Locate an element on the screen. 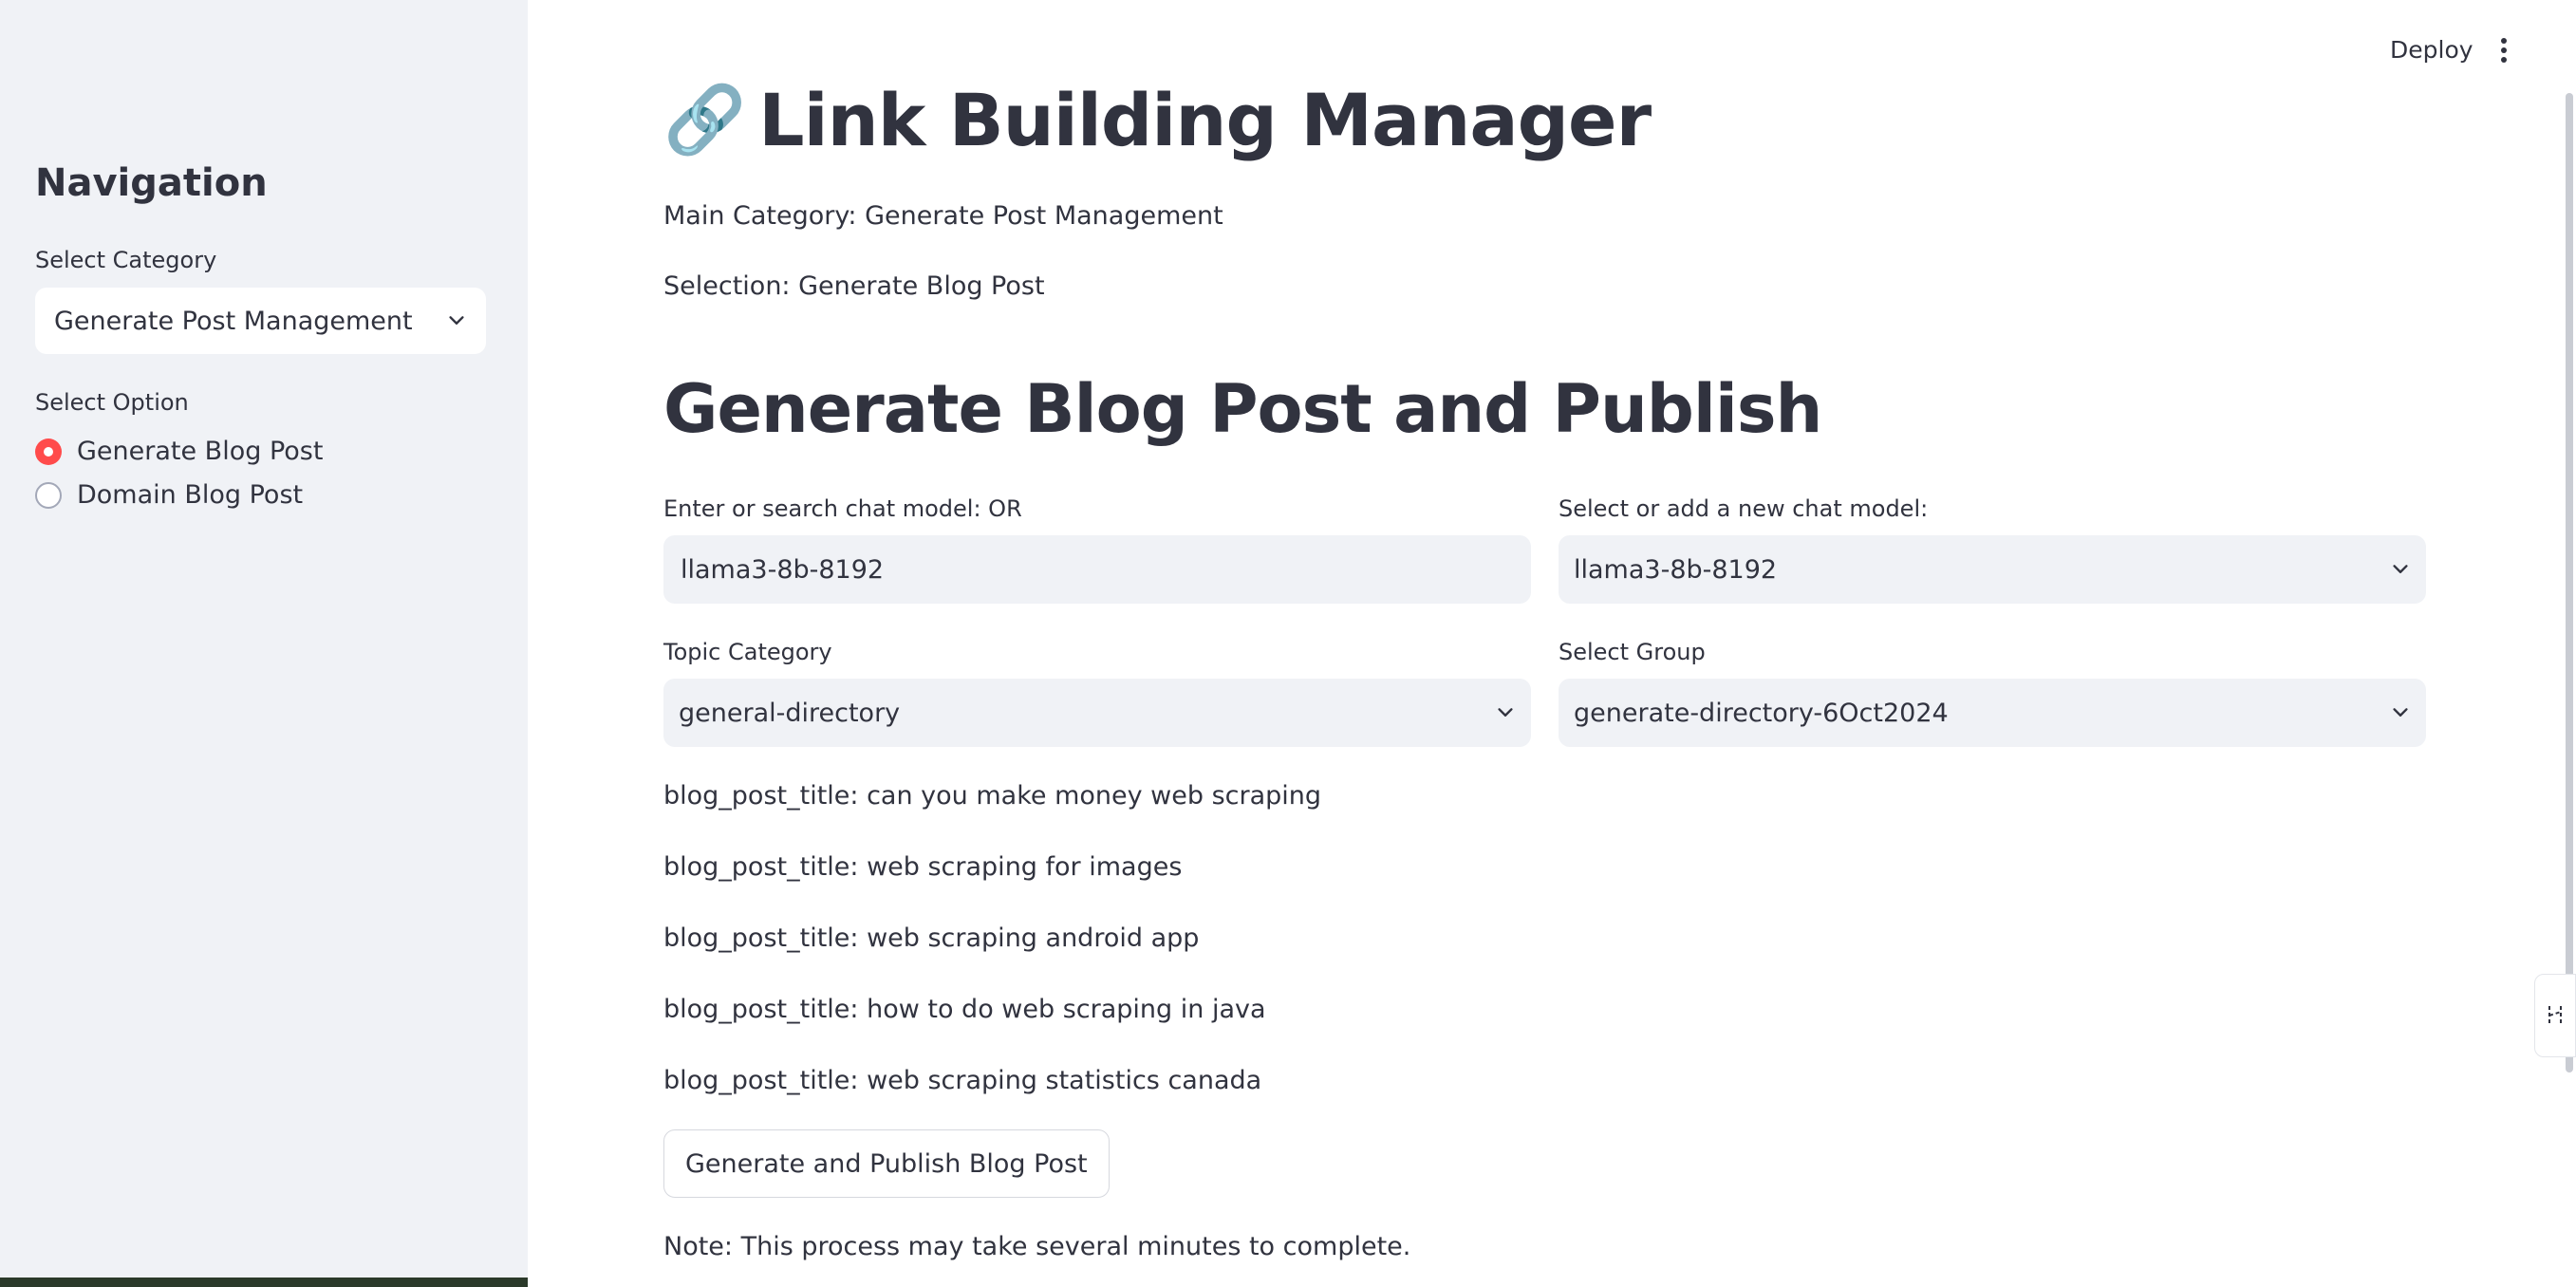 The height and width of the screenshot is (1287, 2576). radio-label: Domain Blog Post is located at coordinates (190, 495).